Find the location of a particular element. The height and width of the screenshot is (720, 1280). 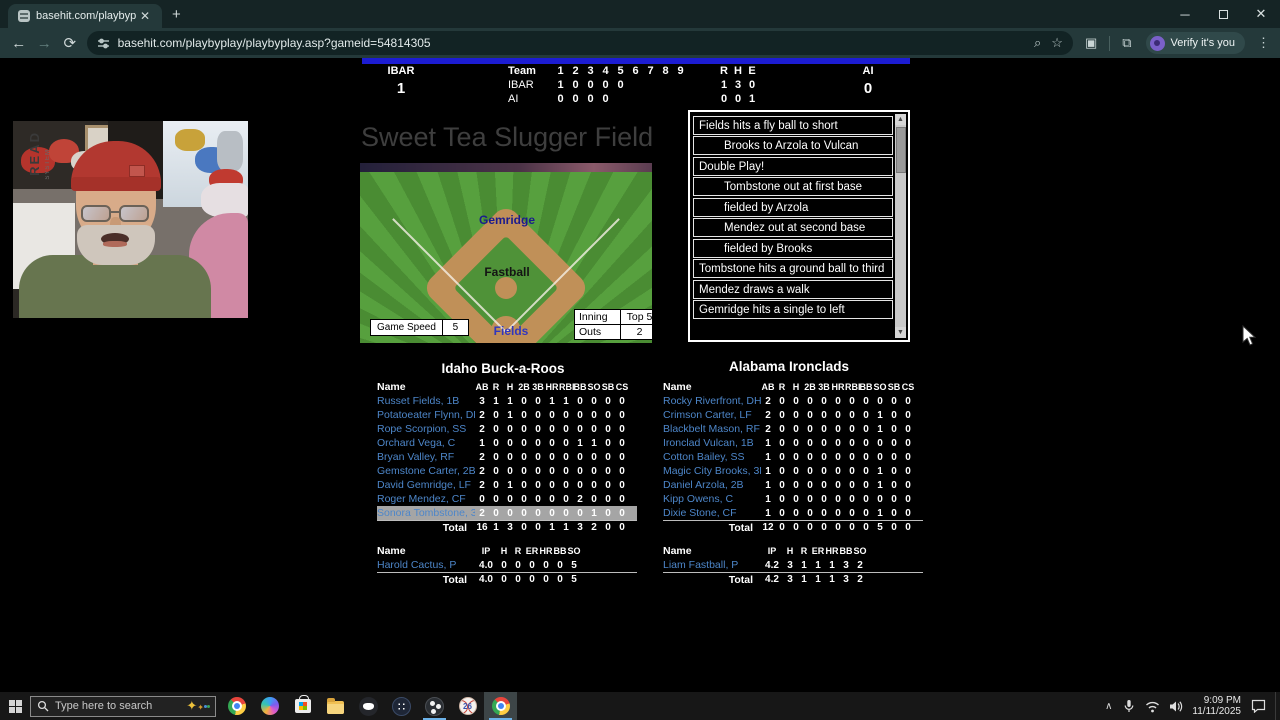

zoom-icon: ⌕ is located at coordinates (1037, 43).